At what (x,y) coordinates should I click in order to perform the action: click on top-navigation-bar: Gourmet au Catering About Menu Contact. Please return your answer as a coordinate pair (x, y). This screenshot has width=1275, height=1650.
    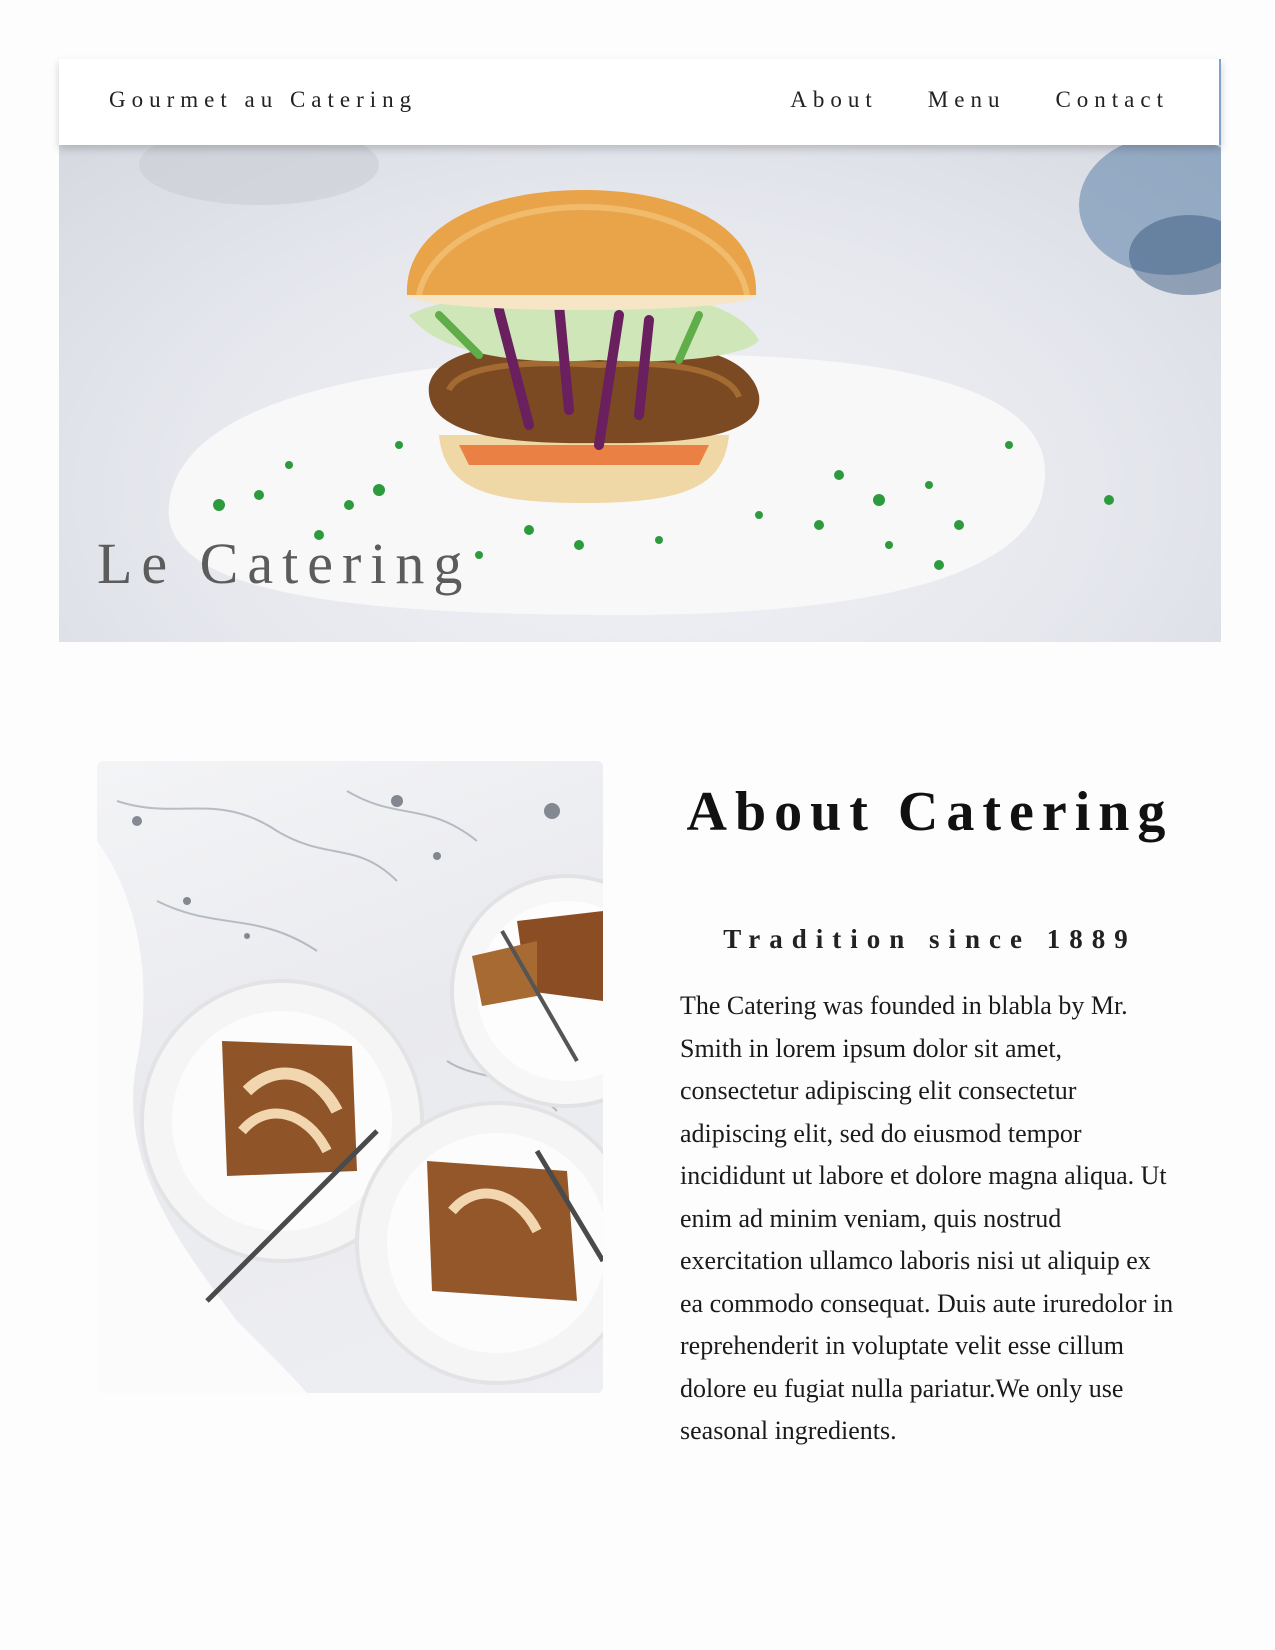
    Looking at the image, I should click on (640, 102).